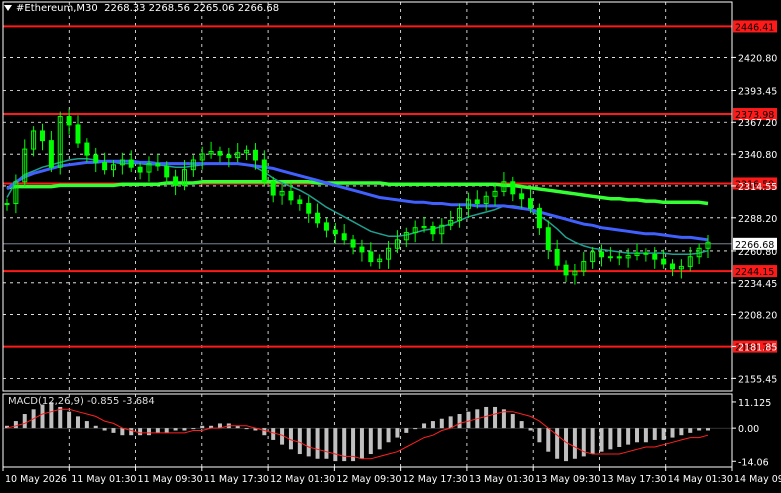  Describe the element at coordinates (8, 8) in the screenshot. I see `dropdown-triangle-icon` at that location.